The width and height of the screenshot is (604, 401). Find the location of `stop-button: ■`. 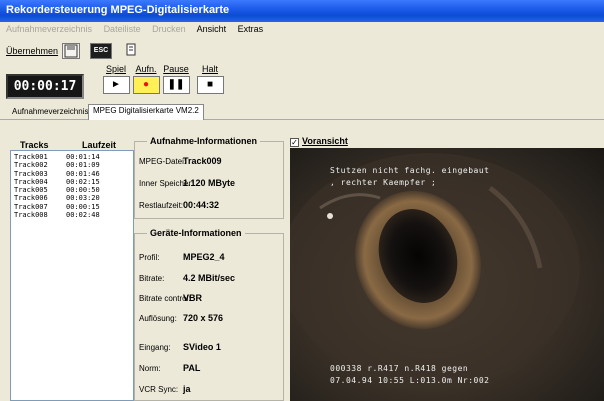

stop-button: ■ is located at coordinates (210, 85).